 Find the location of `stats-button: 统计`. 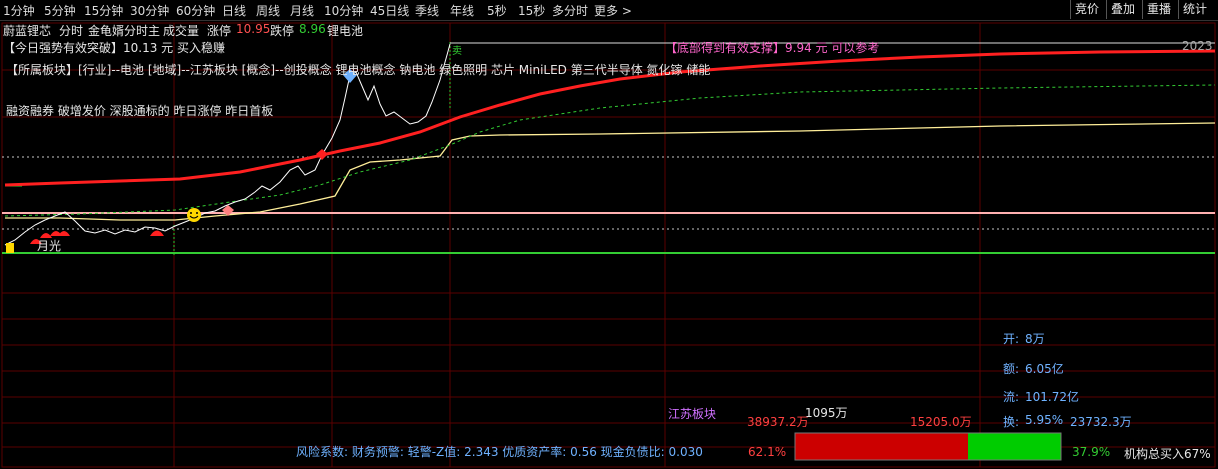

stats-button: 统计 is located at coordinates (1194, 9).